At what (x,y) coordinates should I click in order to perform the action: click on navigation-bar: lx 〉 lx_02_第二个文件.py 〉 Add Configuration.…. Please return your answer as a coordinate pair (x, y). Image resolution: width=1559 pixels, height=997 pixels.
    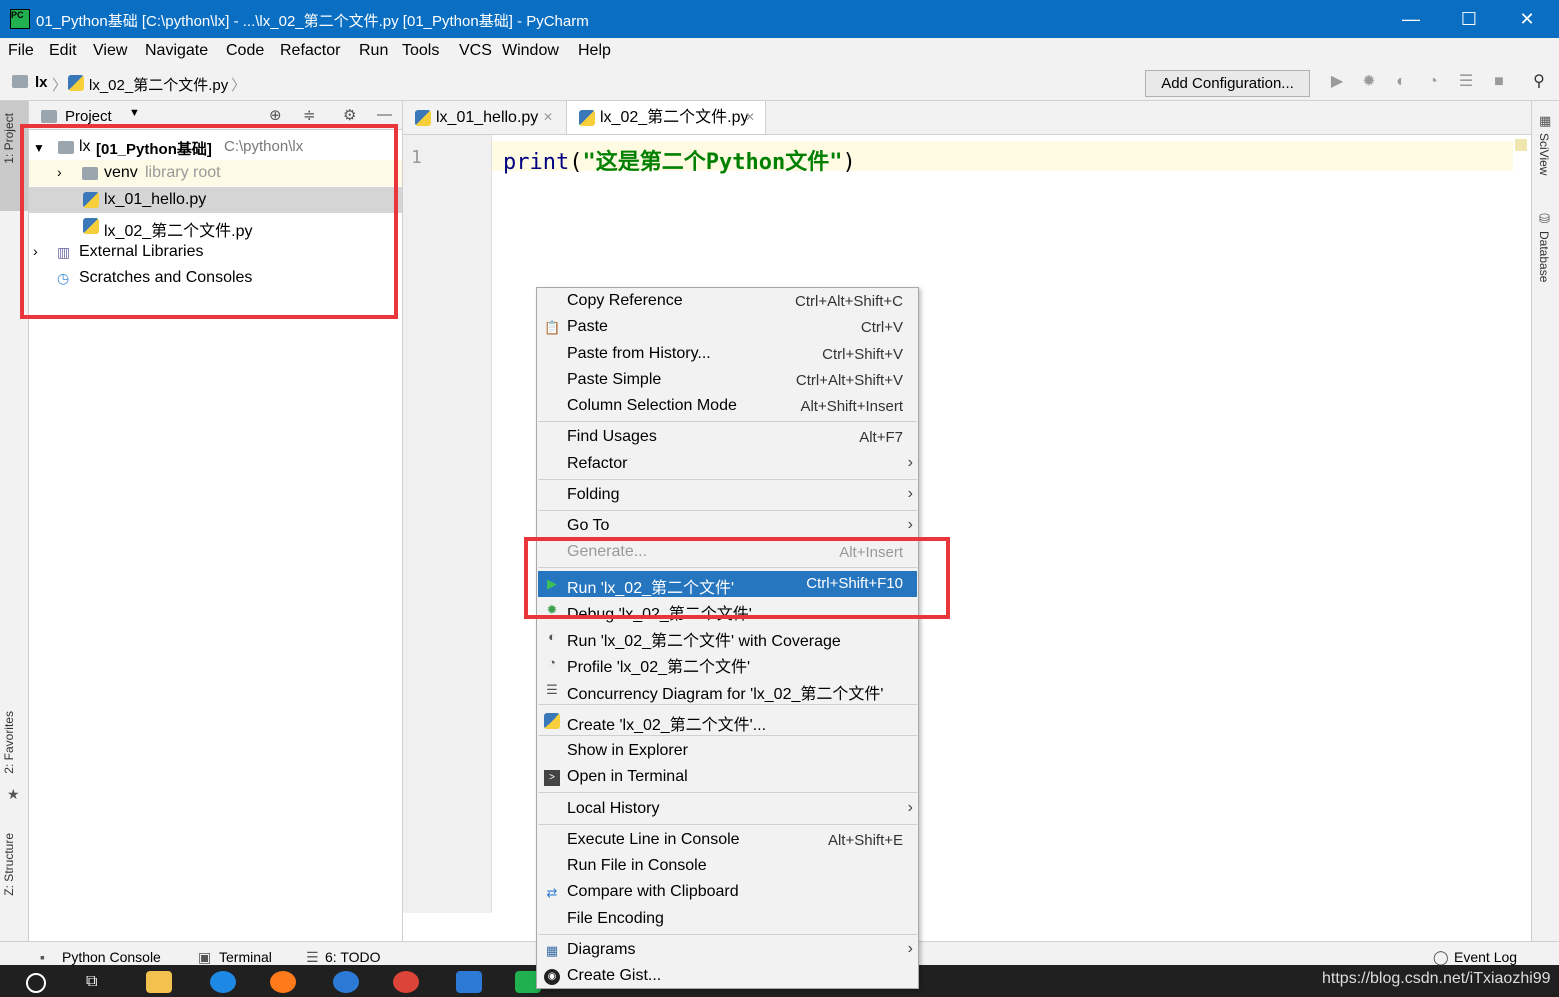
    Looking at the image, I should click on (779, 83).